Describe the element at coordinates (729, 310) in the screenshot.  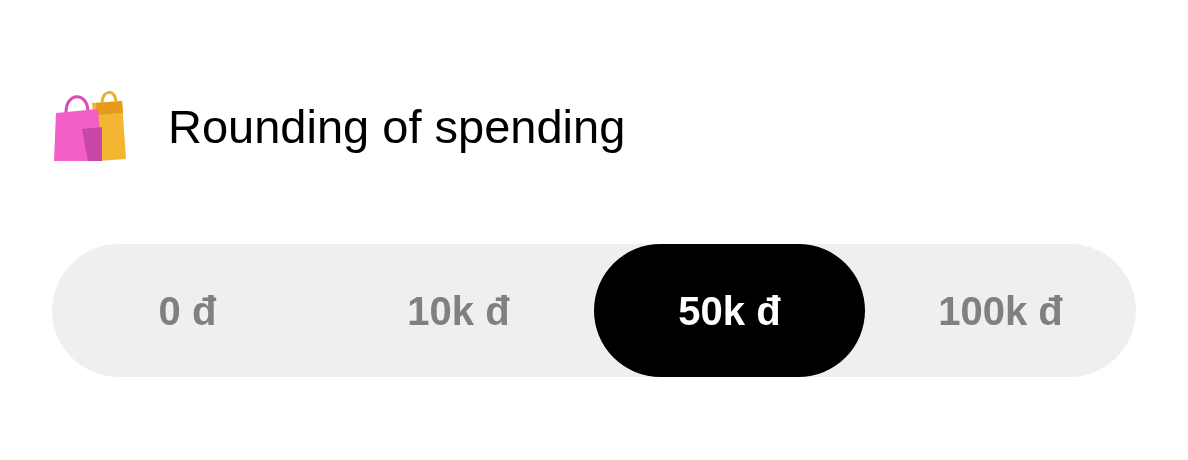
I see `segment-option: 50k đ` at that location.